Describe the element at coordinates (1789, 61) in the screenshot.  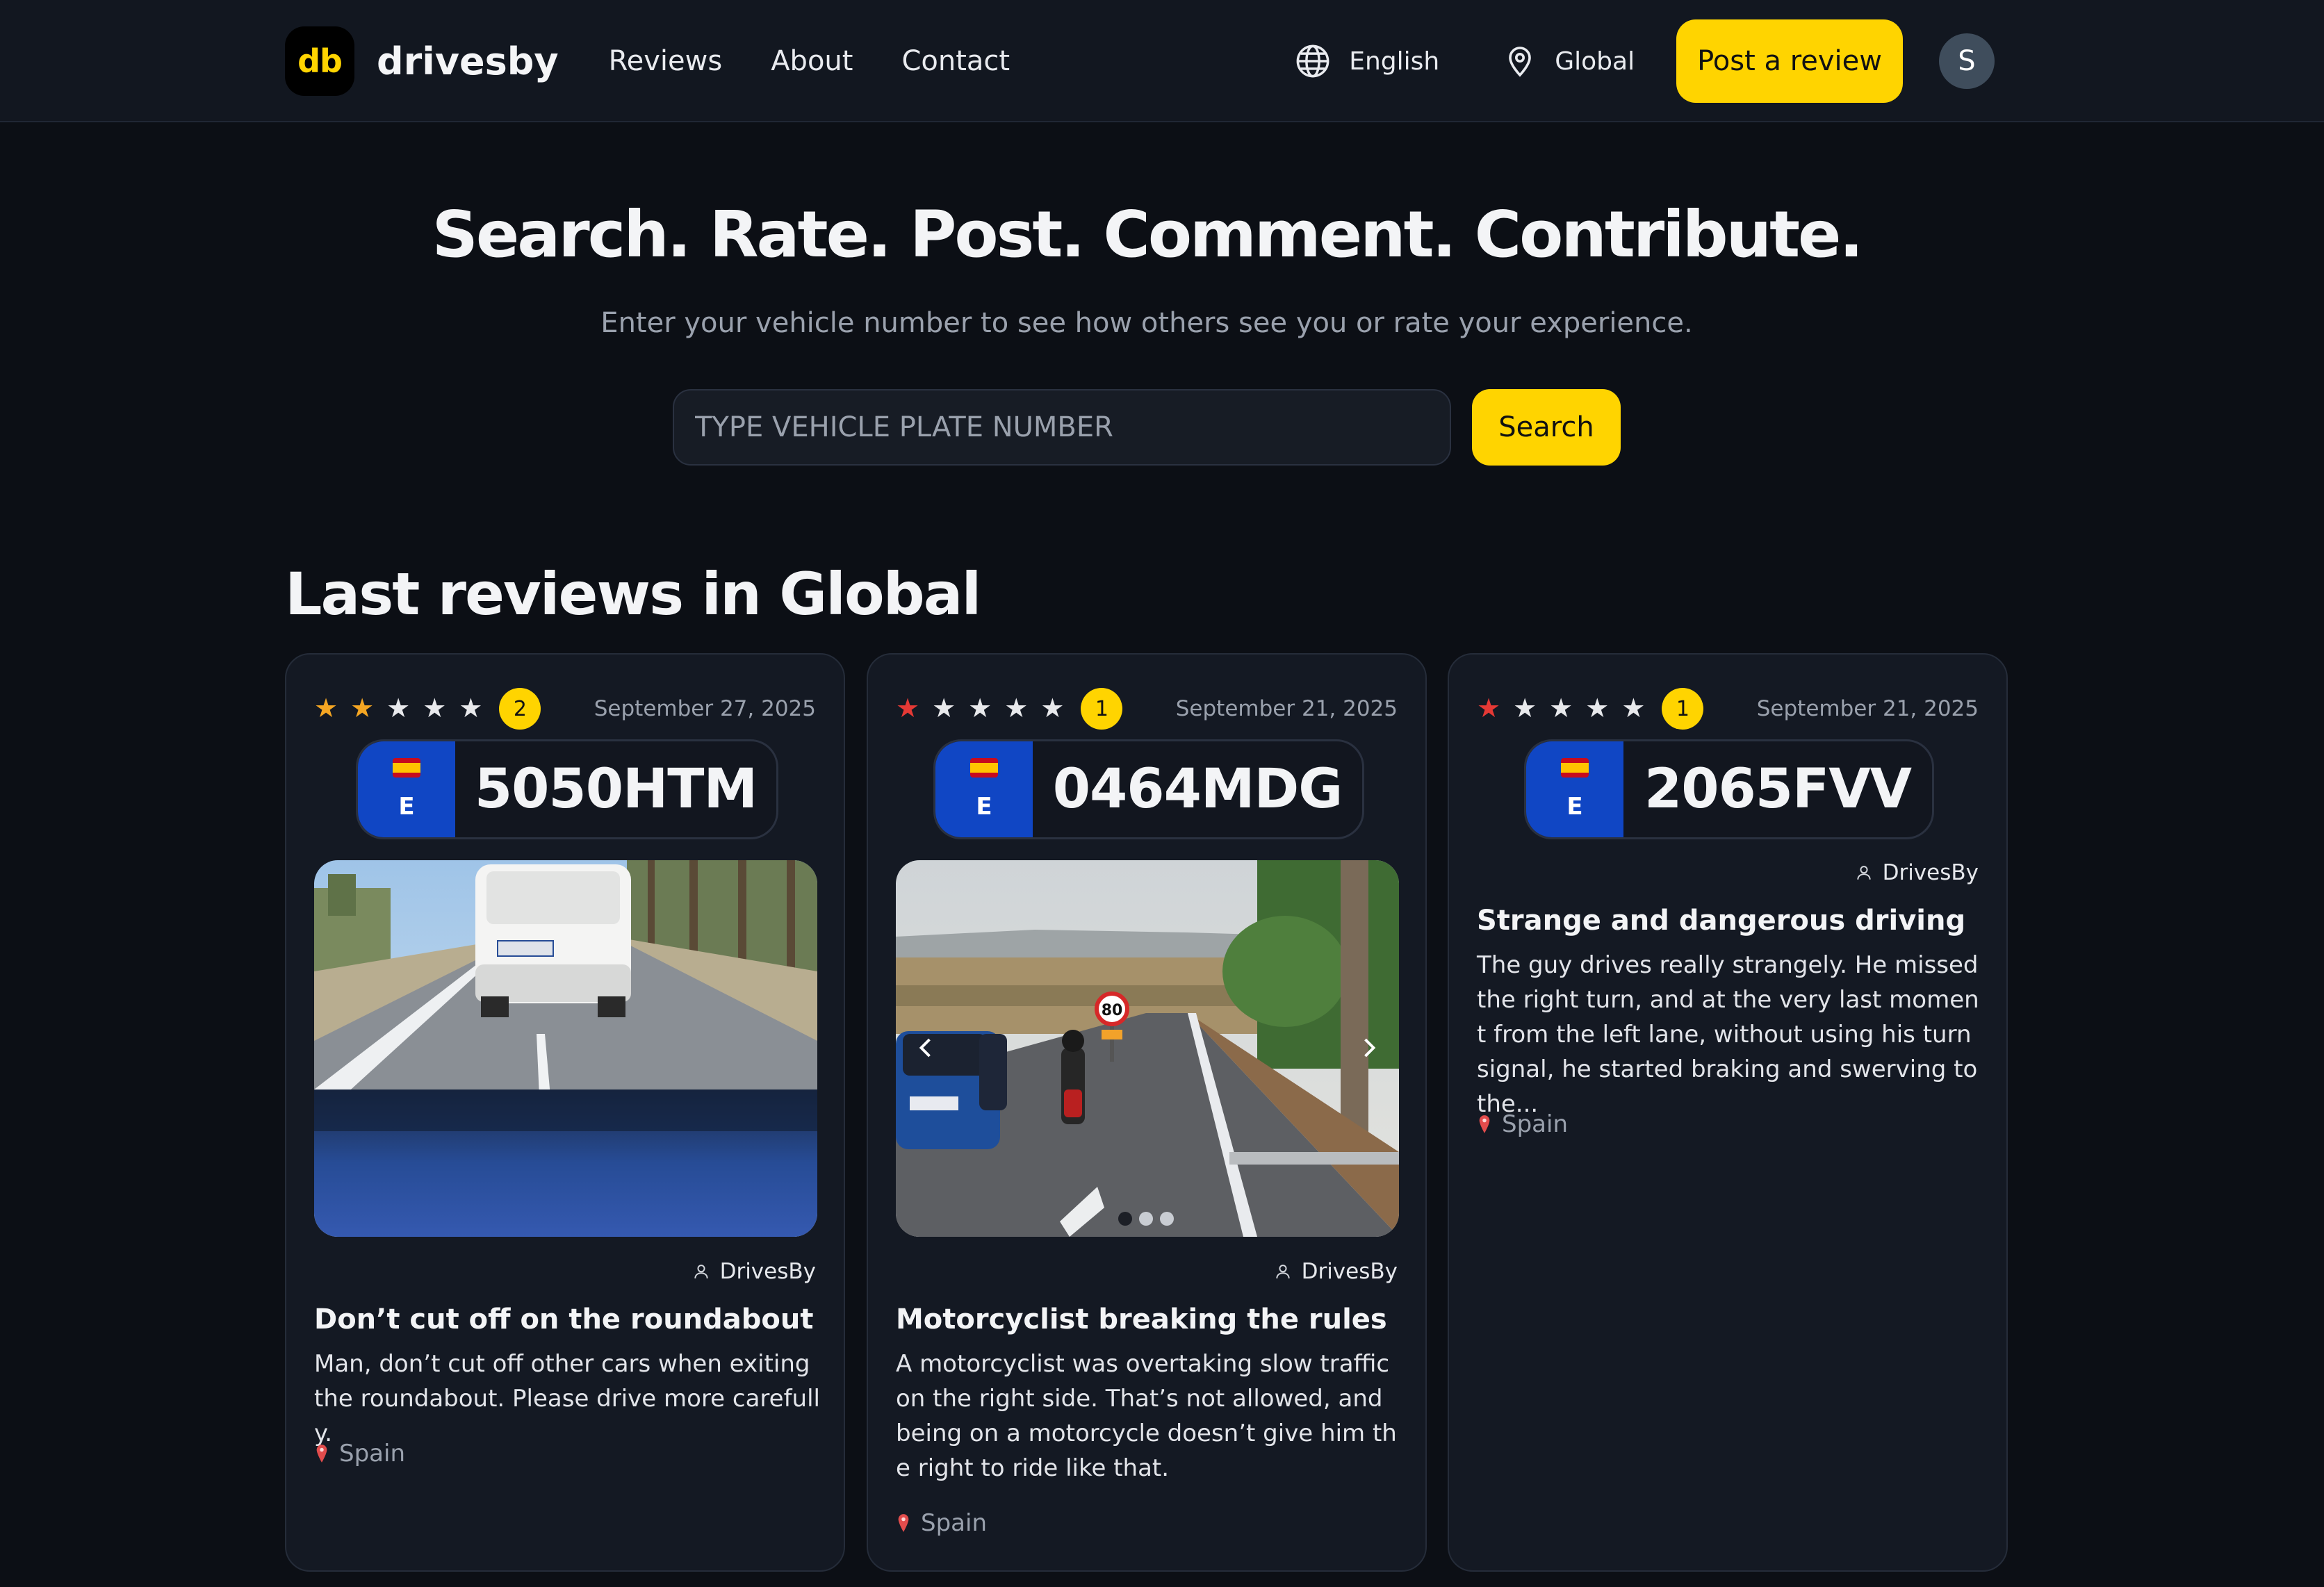
I see `post-review-button: Post a review` at that location.